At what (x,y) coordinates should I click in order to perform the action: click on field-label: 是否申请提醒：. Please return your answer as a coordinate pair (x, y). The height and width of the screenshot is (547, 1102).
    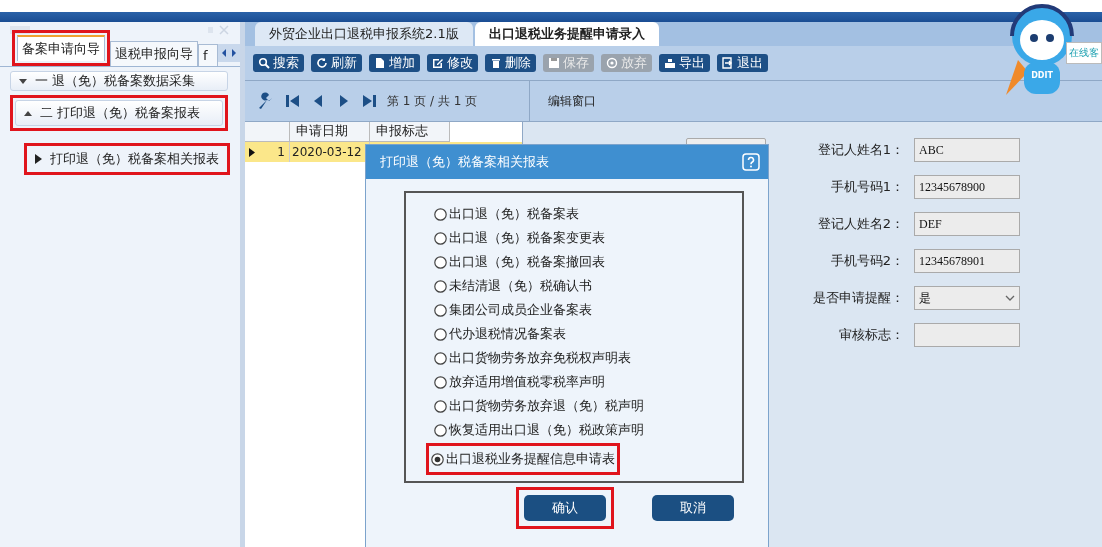
    Looking at the image, I should click on (858, 298).